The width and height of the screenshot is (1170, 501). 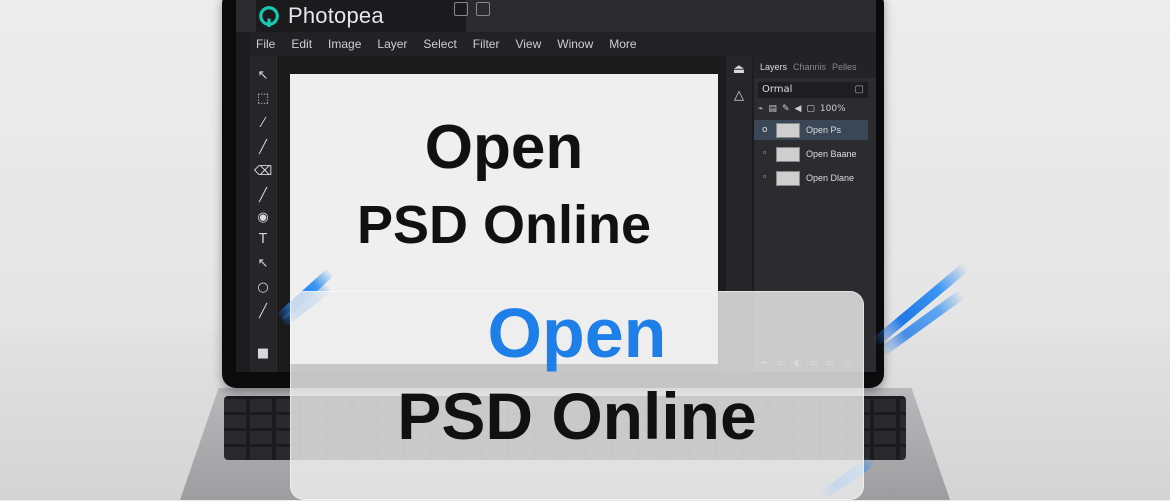 What do you see at coordinates (859, 89) in the screenshot?
I see `chevron-down-icon: ▢` at bounding box center [859, 89].